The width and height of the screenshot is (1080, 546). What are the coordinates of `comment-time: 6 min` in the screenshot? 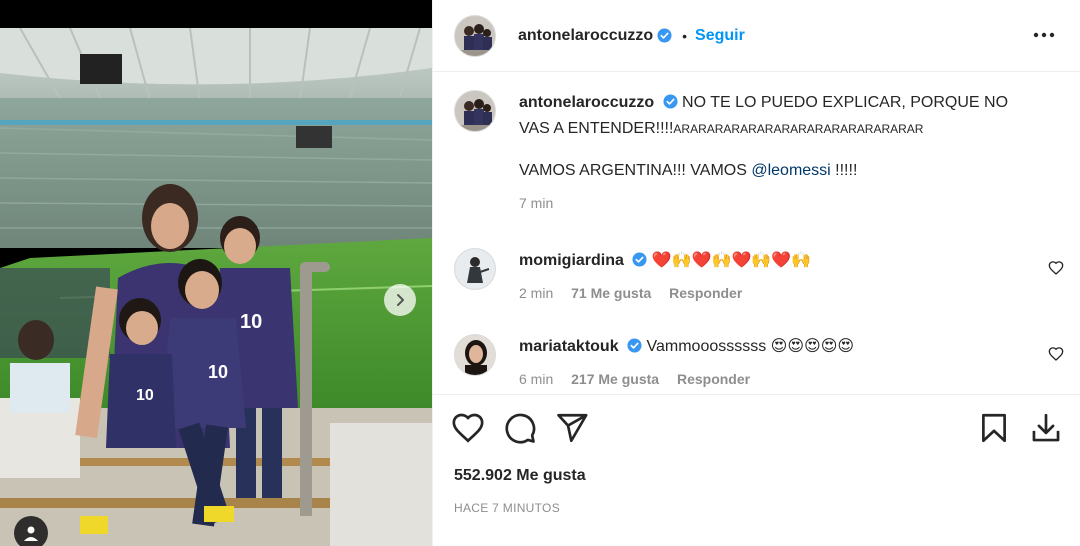 It's located at (536, 379).